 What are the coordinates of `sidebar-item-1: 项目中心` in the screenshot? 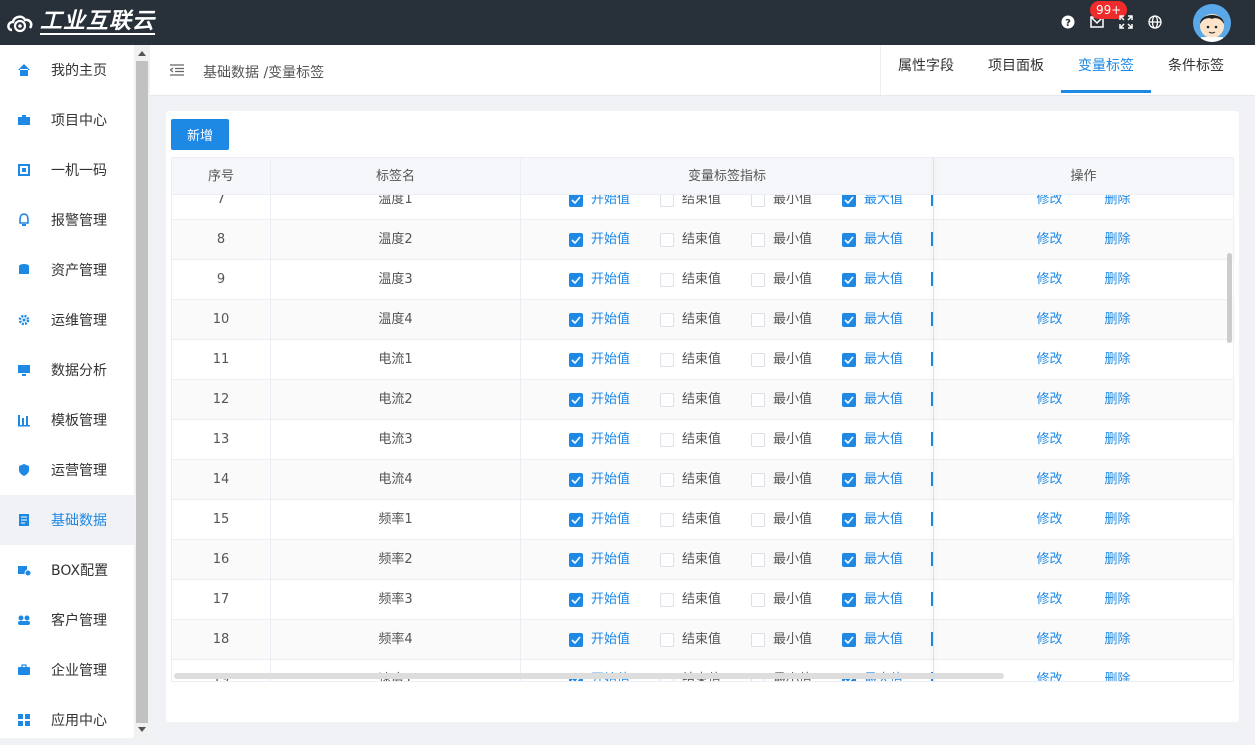 It's located at (67, 120).